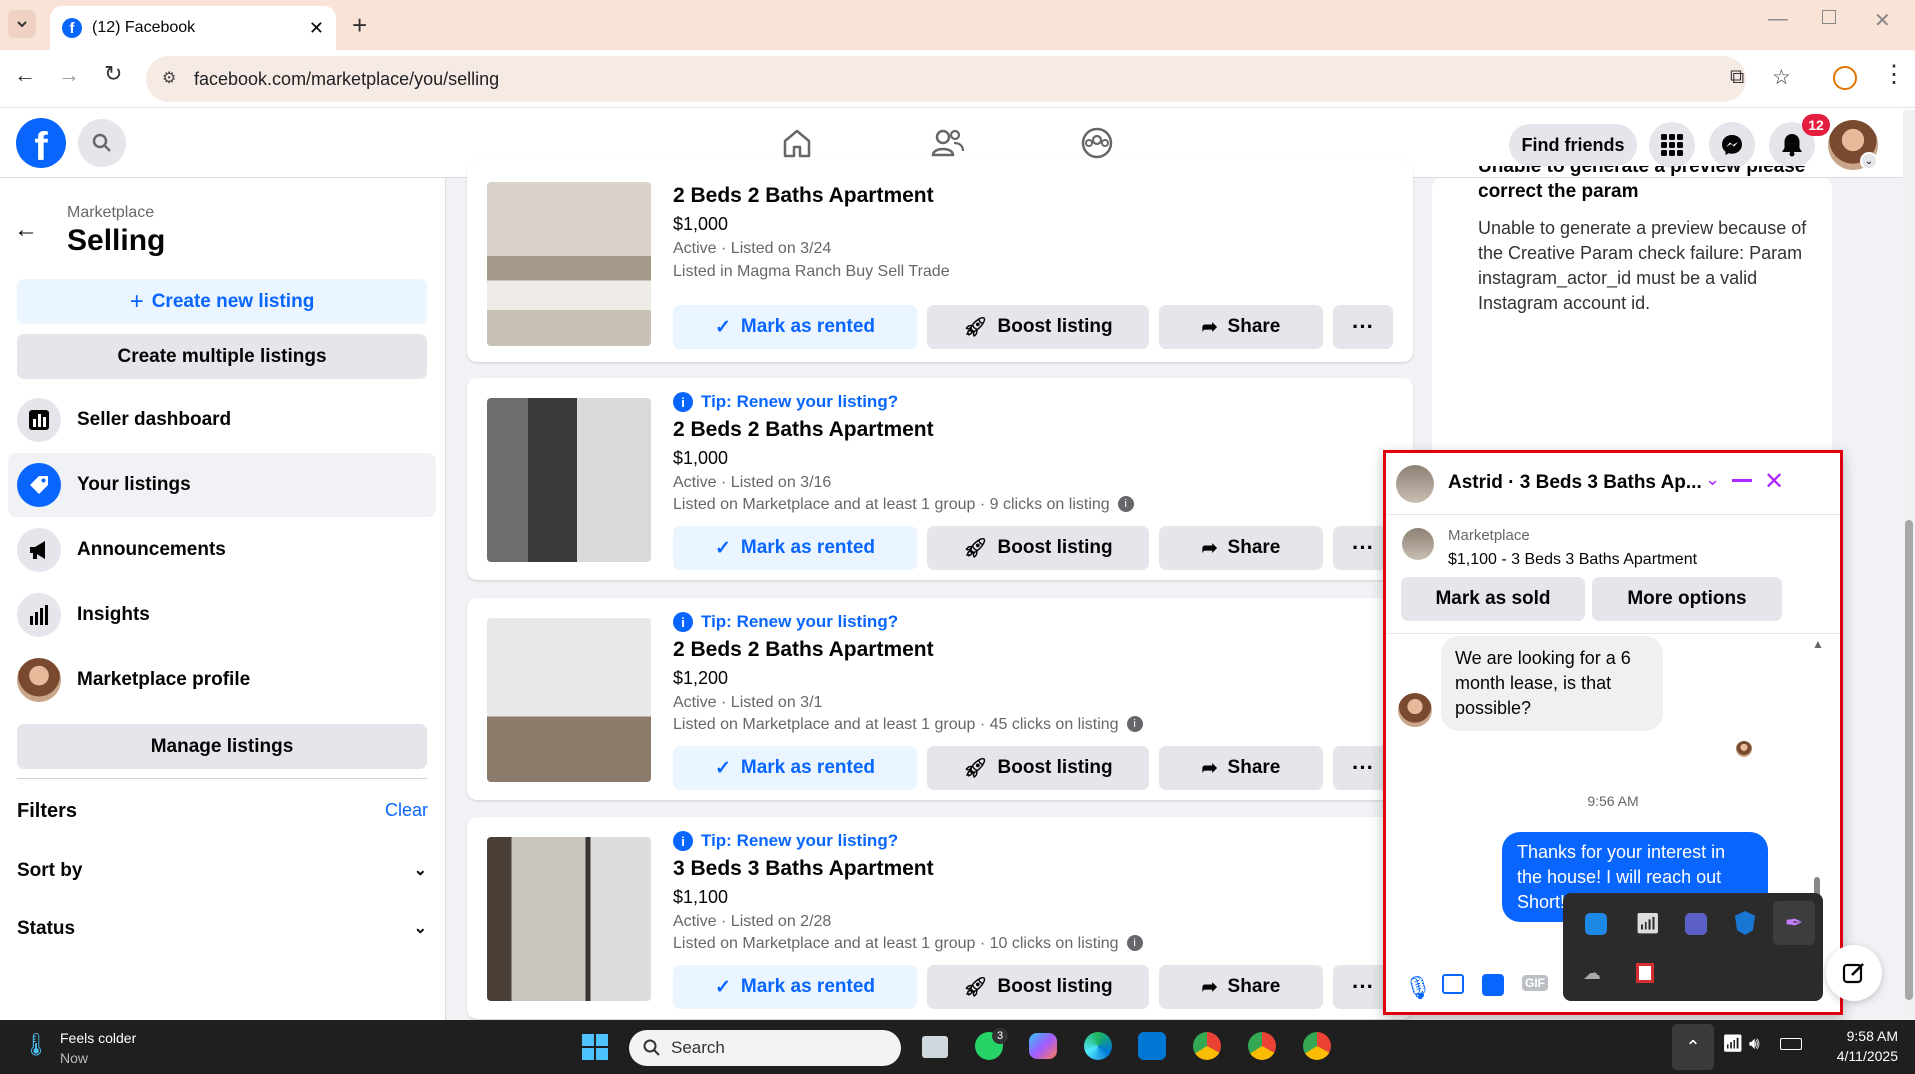 The height and width of the screenshot is (1074, 1915). Describe the element at coordinates (1818, 644) in the screenshot. I see `scroll-up-icon: ▲` at that location.